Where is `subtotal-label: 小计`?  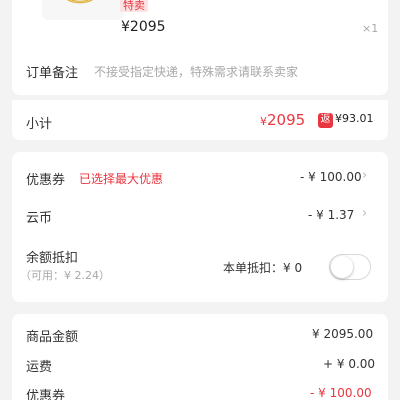
subtotal-label: 小计 is located at coordinates (39, 124).